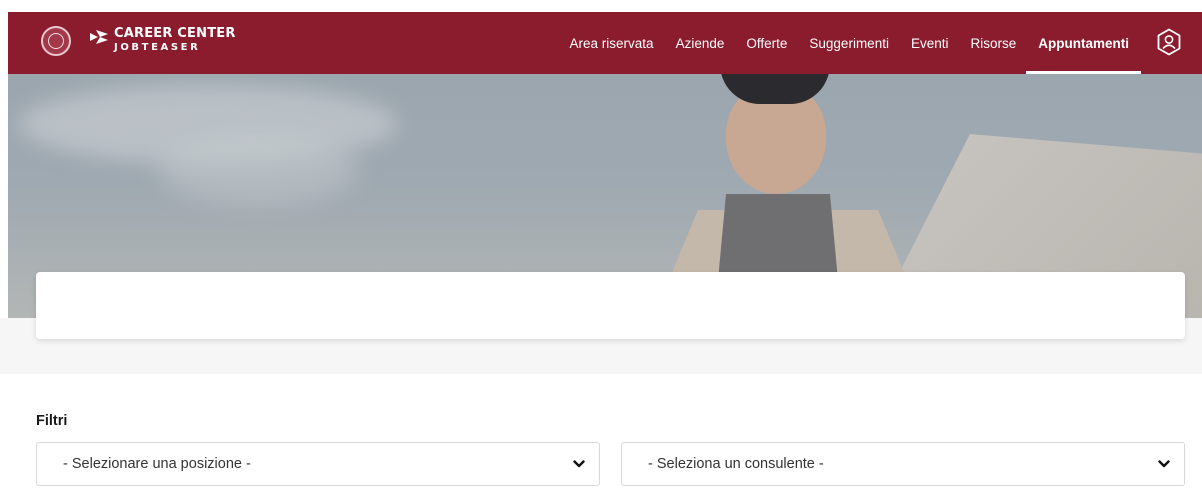 This screenshot has width=1202, height=499. Describe the element at coordinates (1083, 43) in the screenshot. I see `nav-appuntamenti: Appuntamenti` at that location.